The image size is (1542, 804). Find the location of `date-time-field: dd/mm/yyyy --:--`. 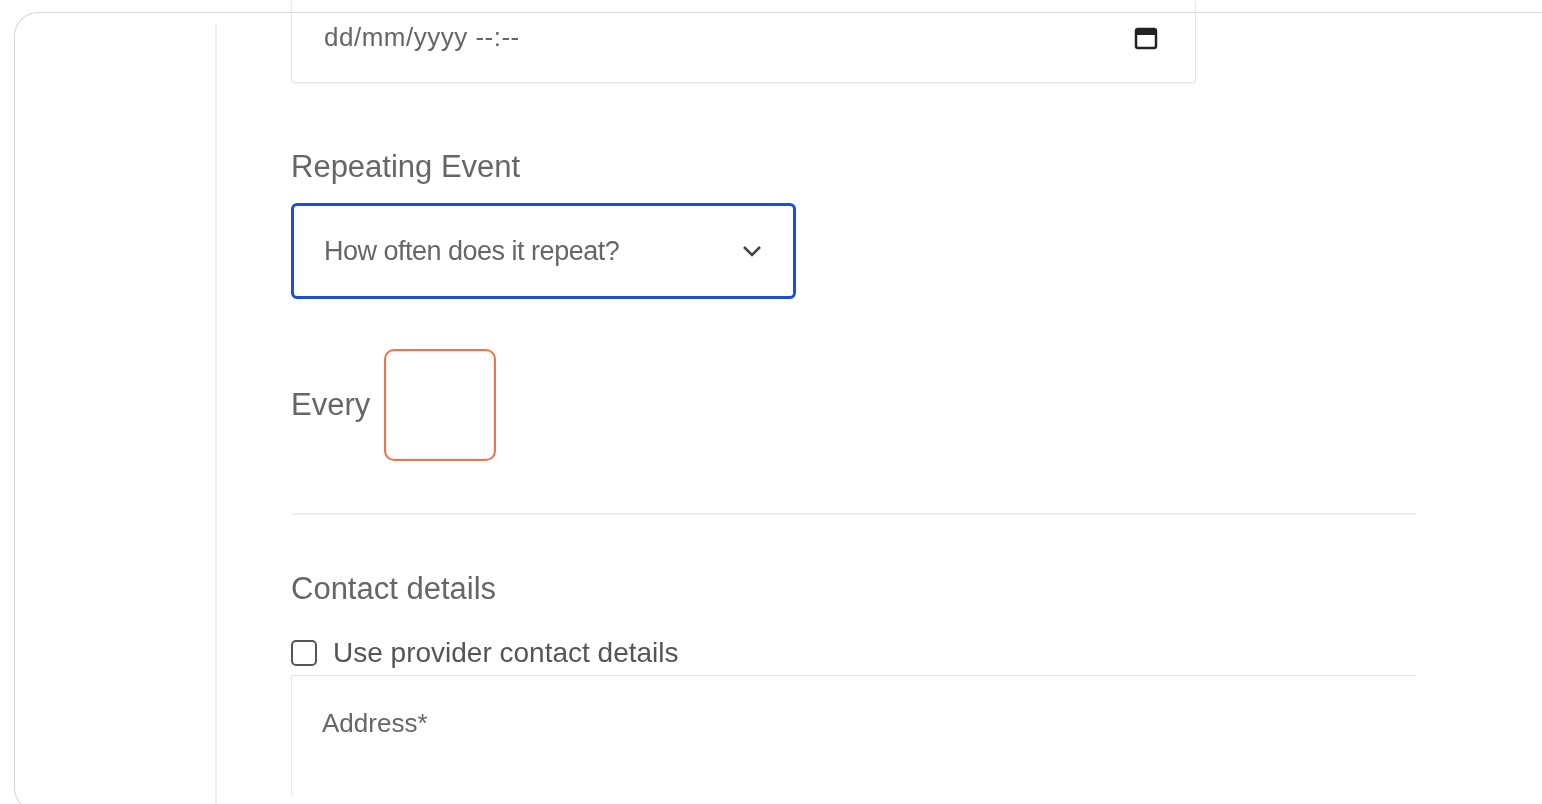

date-time-field: dd/mm/yyyy --:-- is located at coordinates (743, 42).